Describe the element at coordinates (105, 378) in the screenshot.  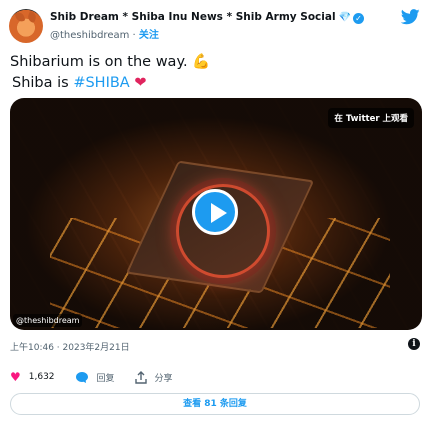
I see `reply-label: 回复` at that location.